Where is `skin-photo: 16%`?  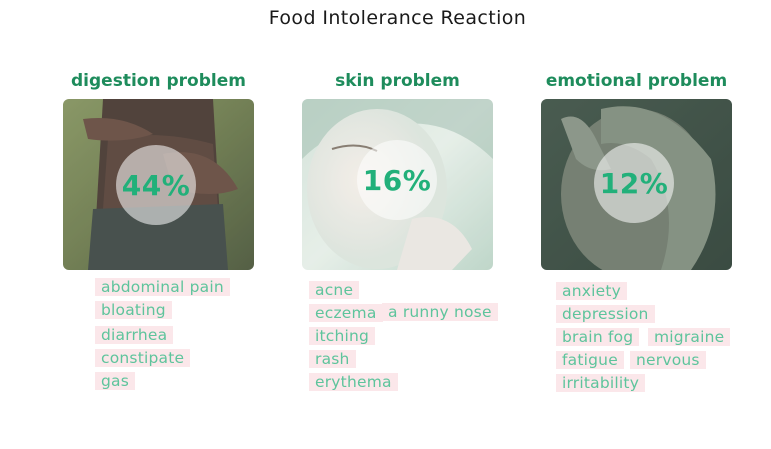
skin-photo: 16% is located at coordinates (397, 184).